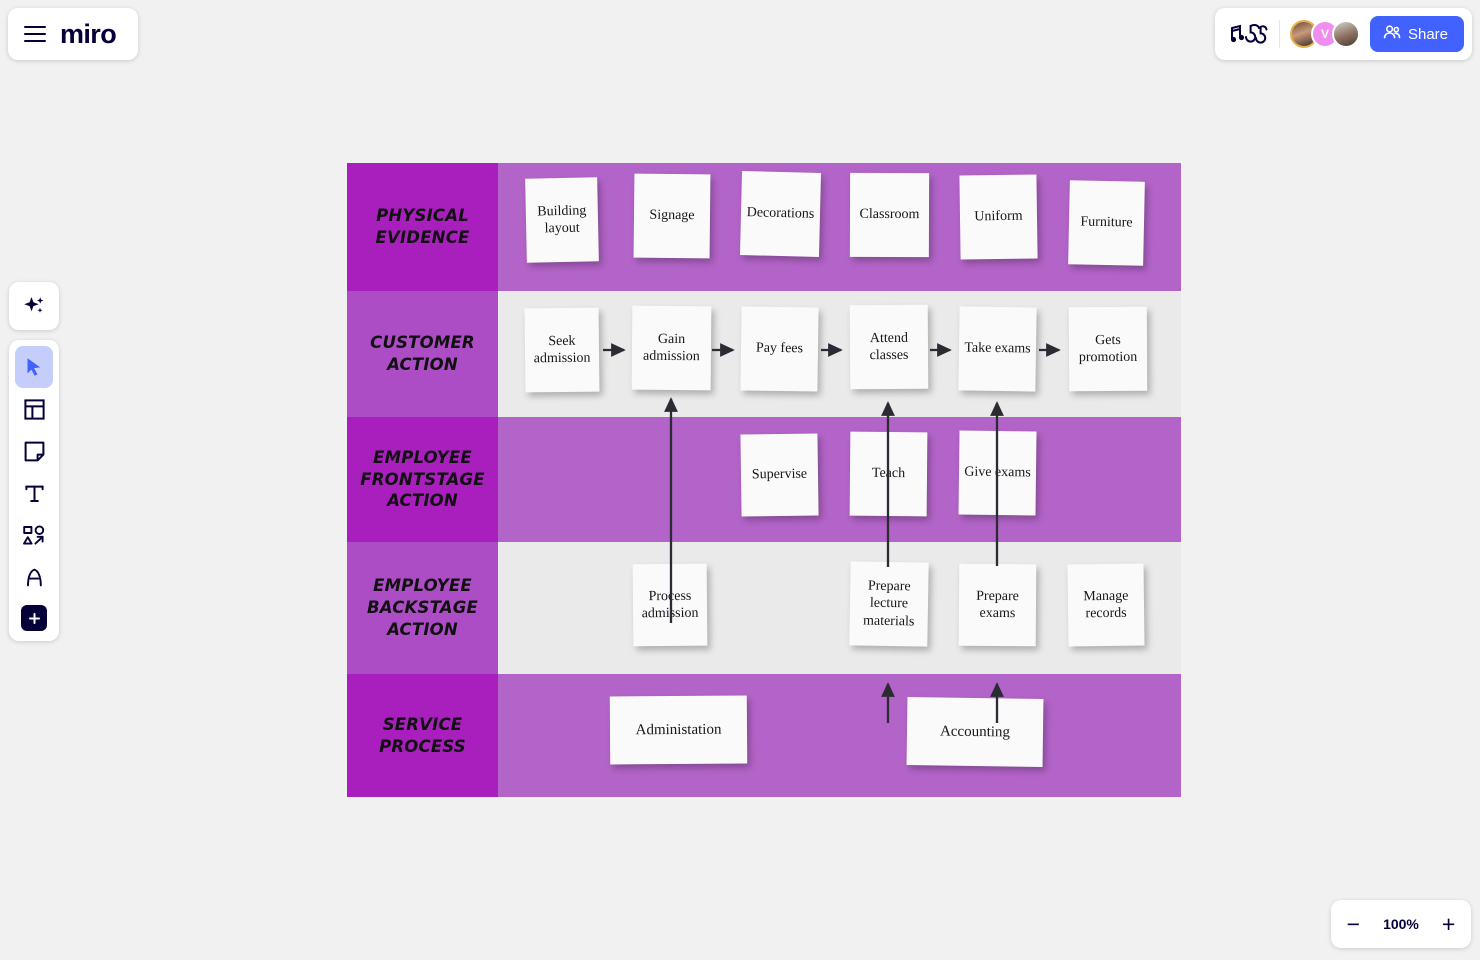 This screenshot has width=1480, height=960. I want to click on row-label-line: Evidence, so click(422, 237).